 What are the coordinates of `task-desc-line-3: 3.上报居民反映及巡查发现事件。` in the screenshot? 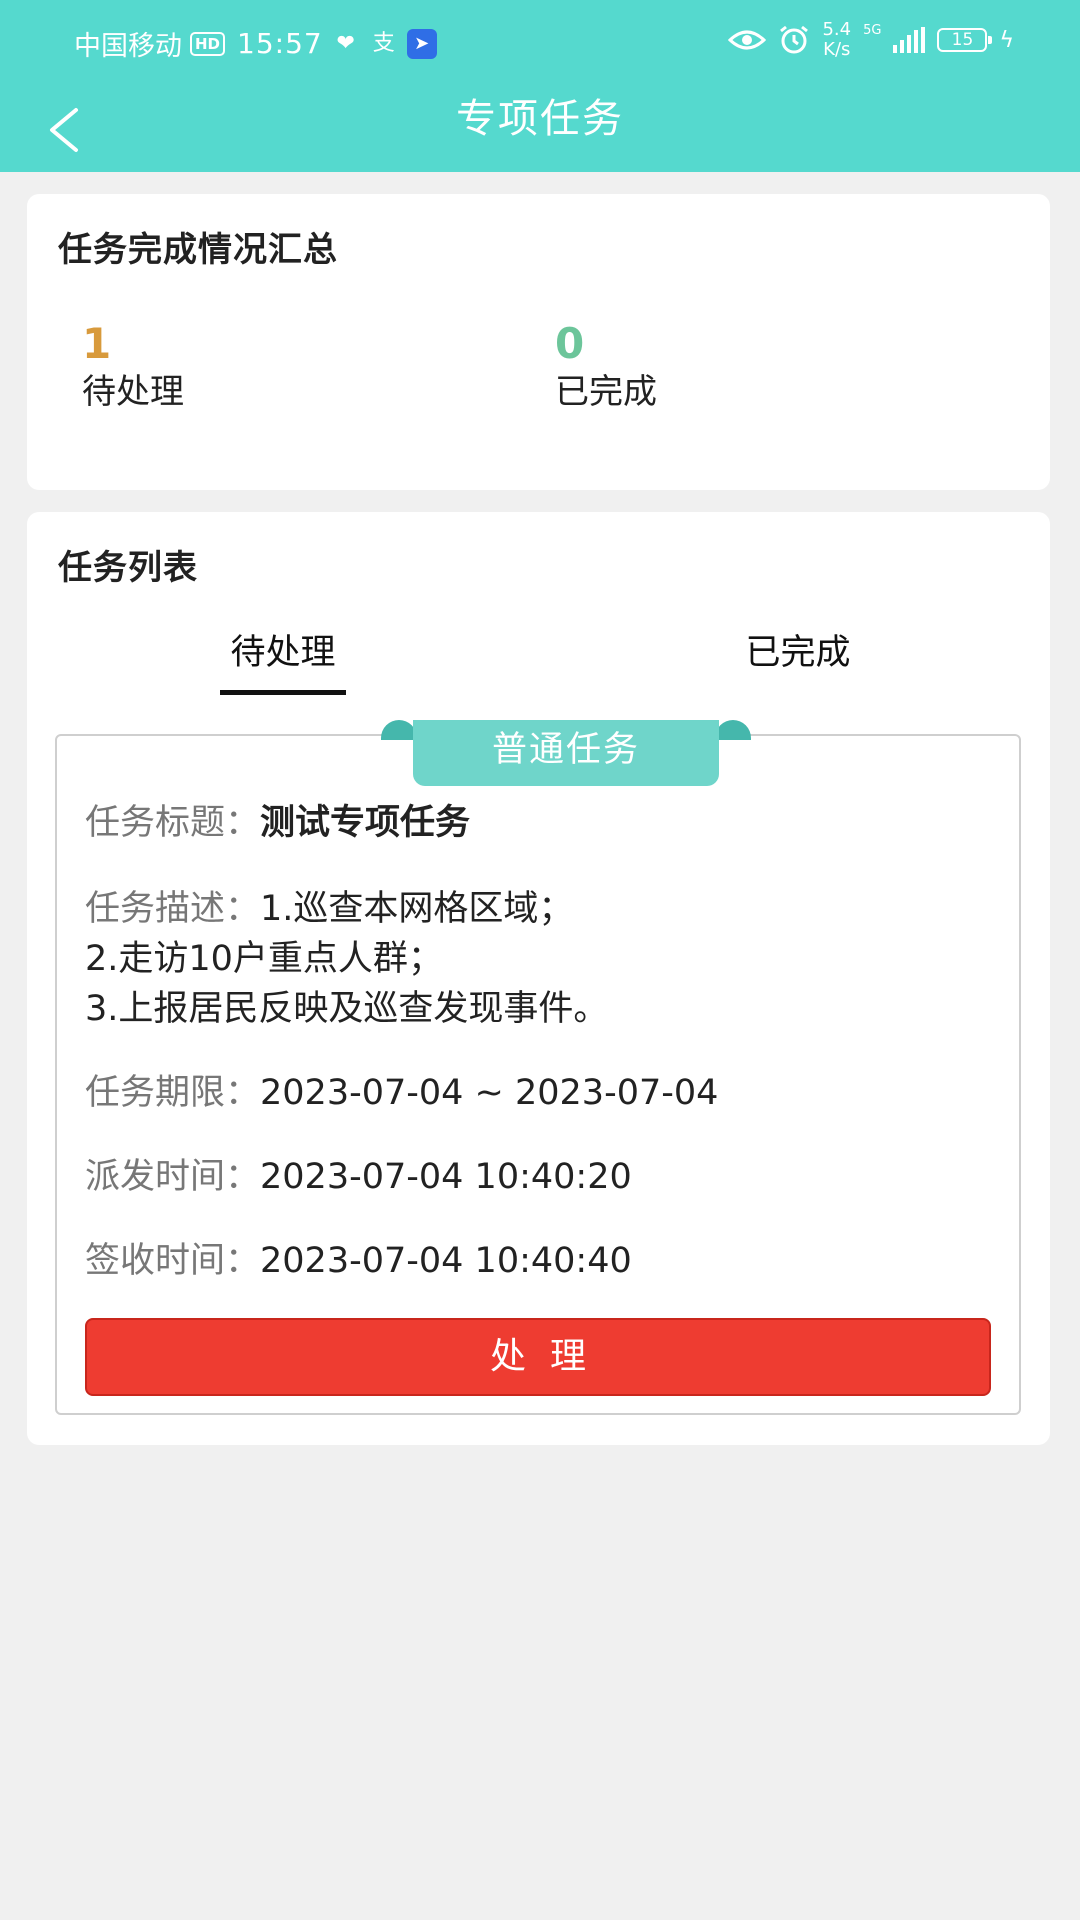 It's located at (347, 1009).